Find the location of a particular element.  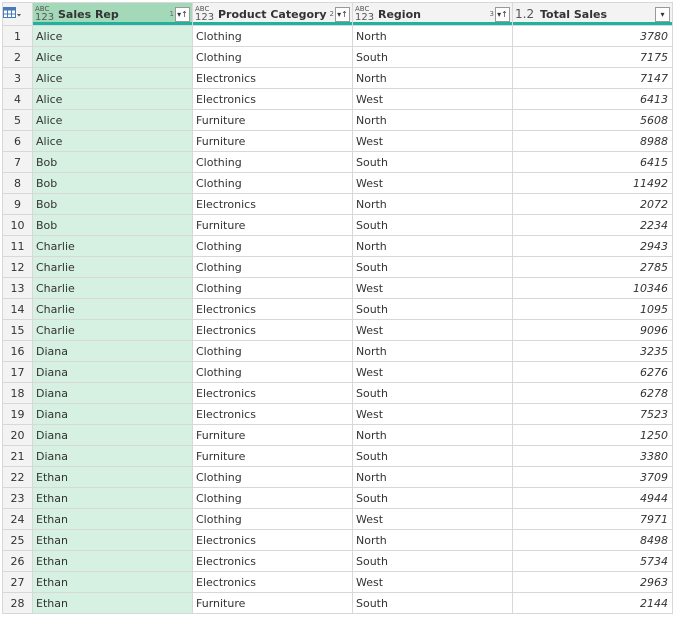

row-number: 11 is located at coordinates (17, 246).